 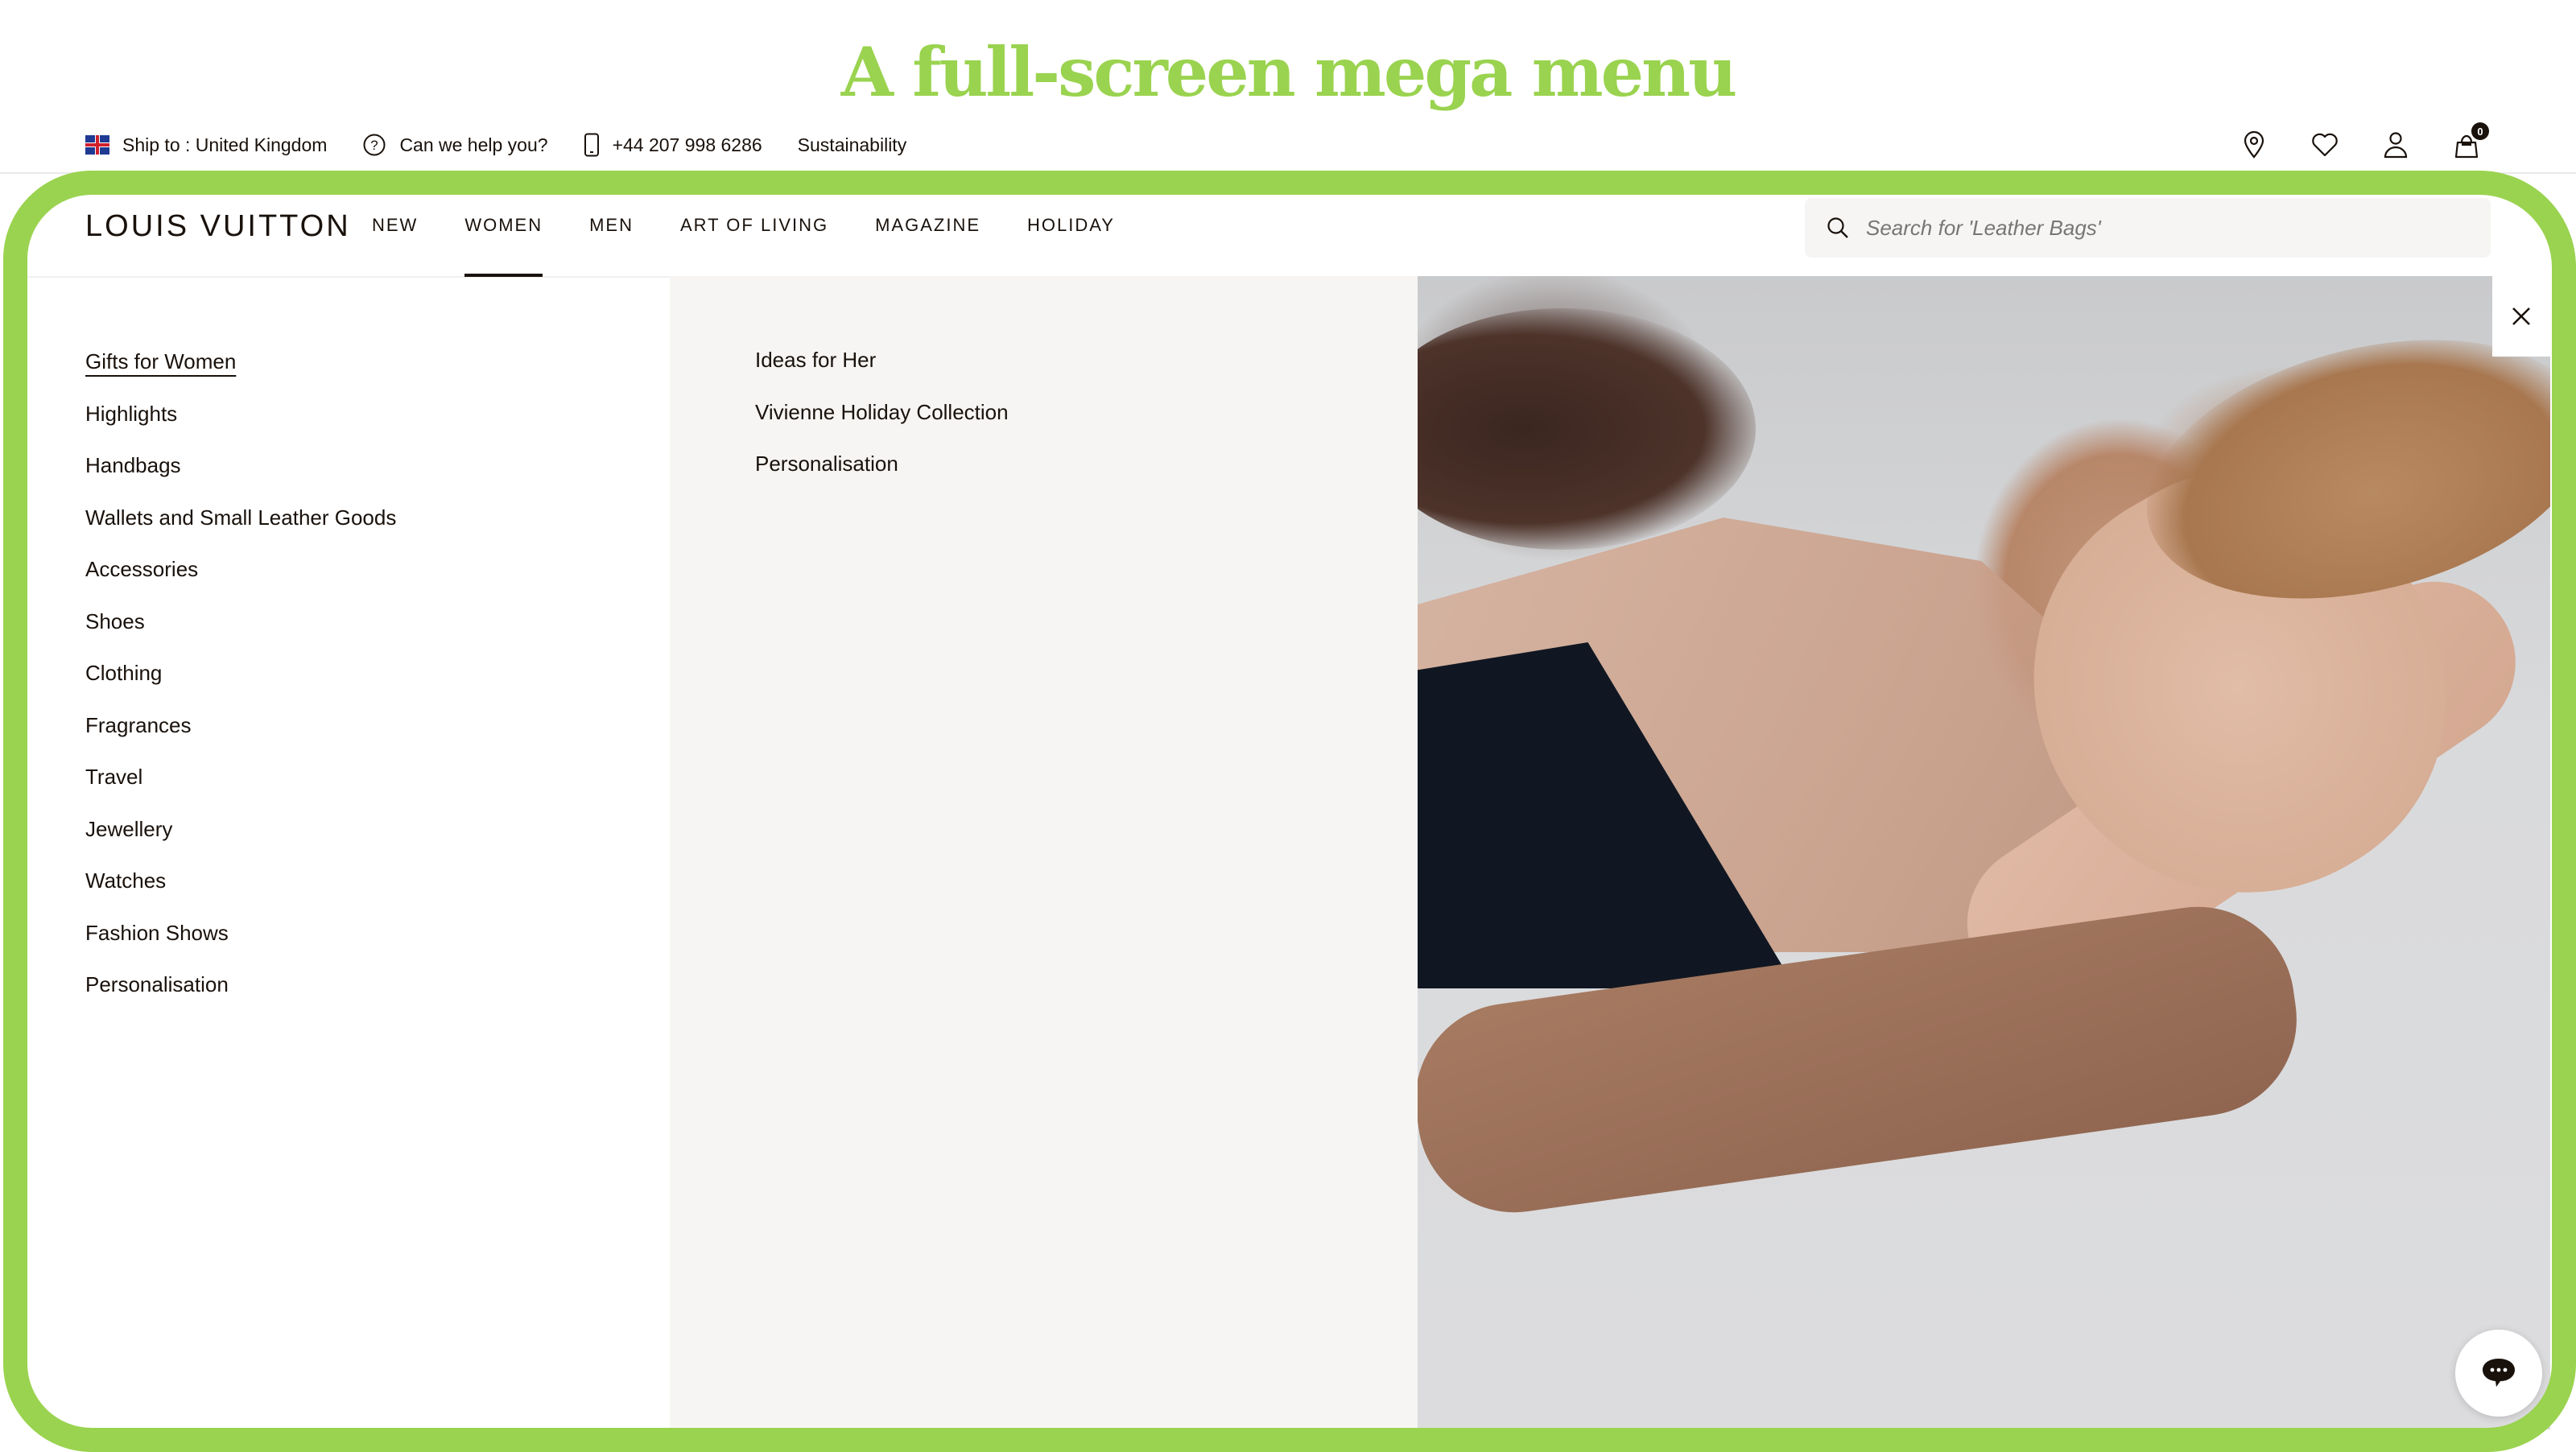 What do you see at coordinates (754, 243) in the screenshot?
I see `nav-item-art-of-living: ART OF LIVING` at bounding box center [754, 243].